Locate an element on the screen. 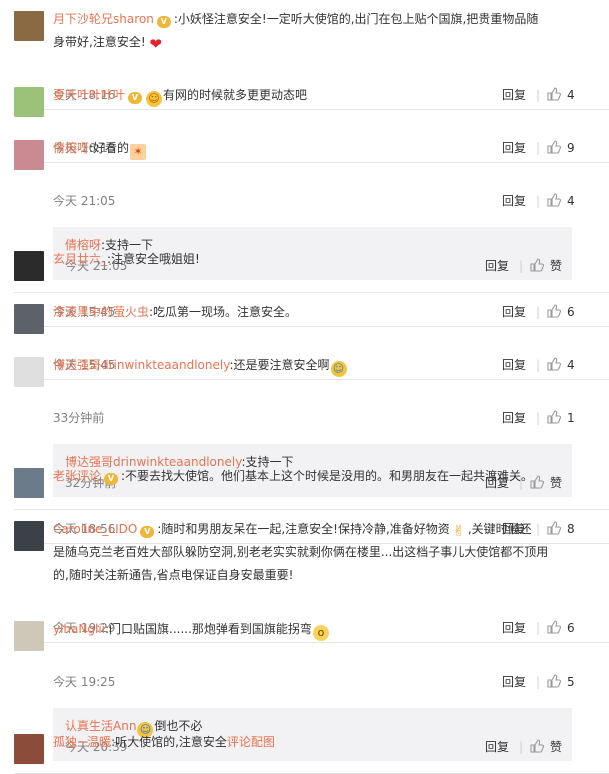 The image size is (609, 774). comment-text-line: 身带好,注意安全! ❤ is located at coordinates (109, 42).